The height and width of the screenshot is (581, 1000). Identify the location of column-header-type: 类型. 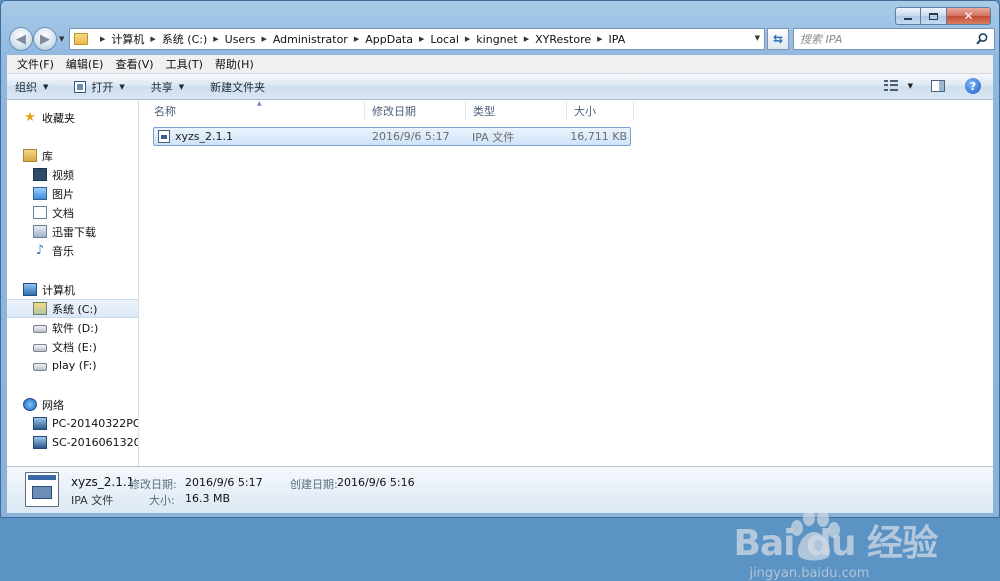
(517, 111).